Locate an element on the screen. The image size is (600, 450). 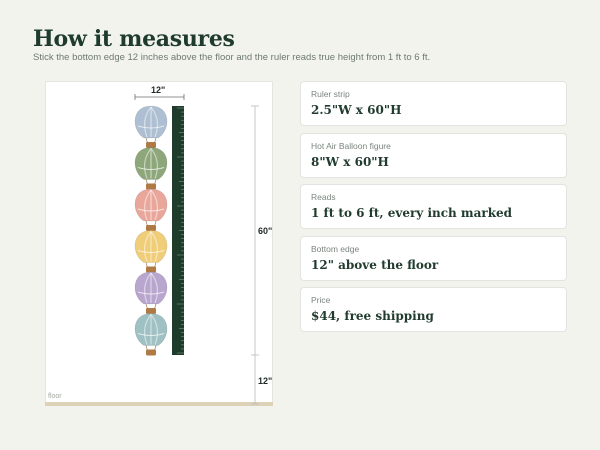
spec-card-price: Price $44, free shipping is located at coordinates (433, 309).